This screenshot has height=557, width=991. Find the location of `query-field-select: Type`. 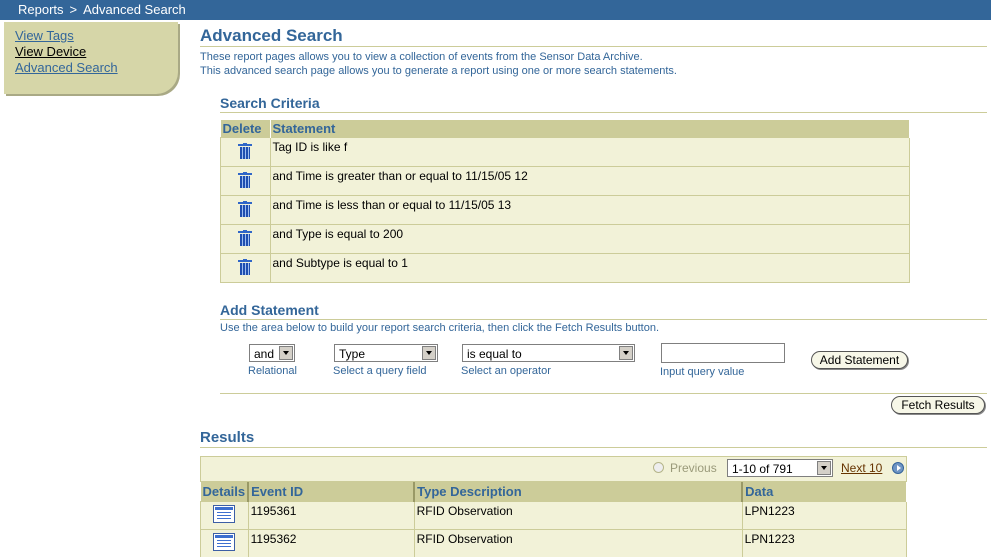

query-field-select: Type is located at coordinates (386, 353).